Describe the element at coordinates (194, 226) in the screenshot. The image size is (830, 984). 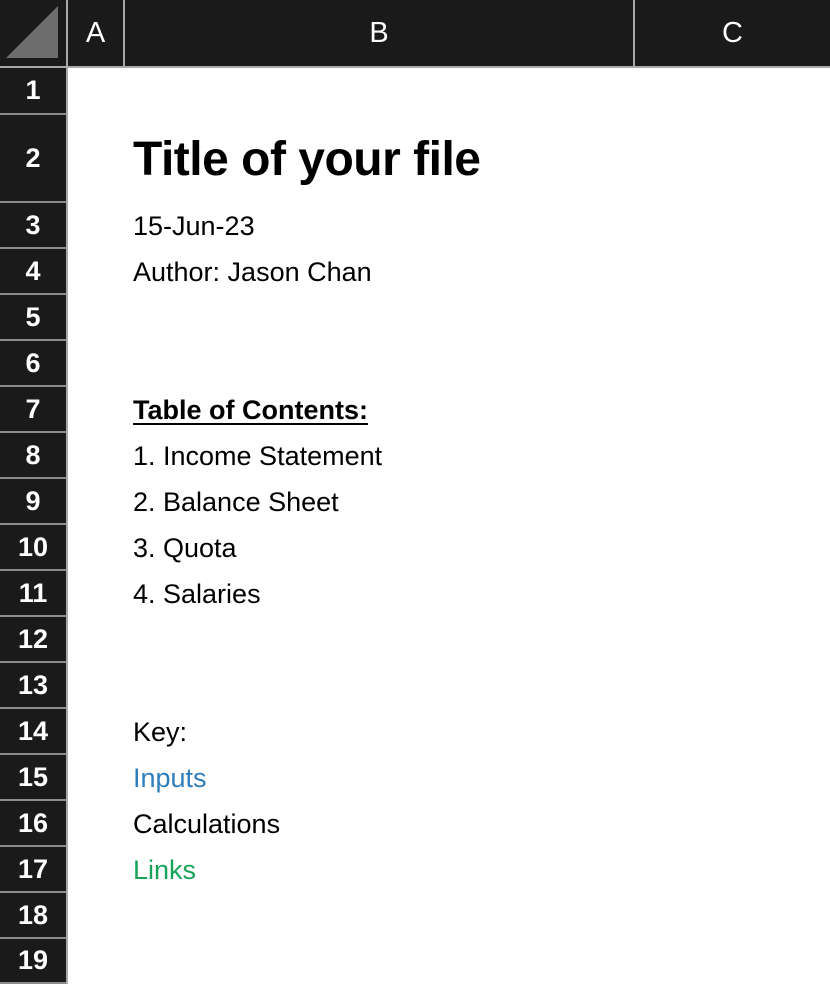
I see `cell-b3-date: 15-Jun-23` at that location.